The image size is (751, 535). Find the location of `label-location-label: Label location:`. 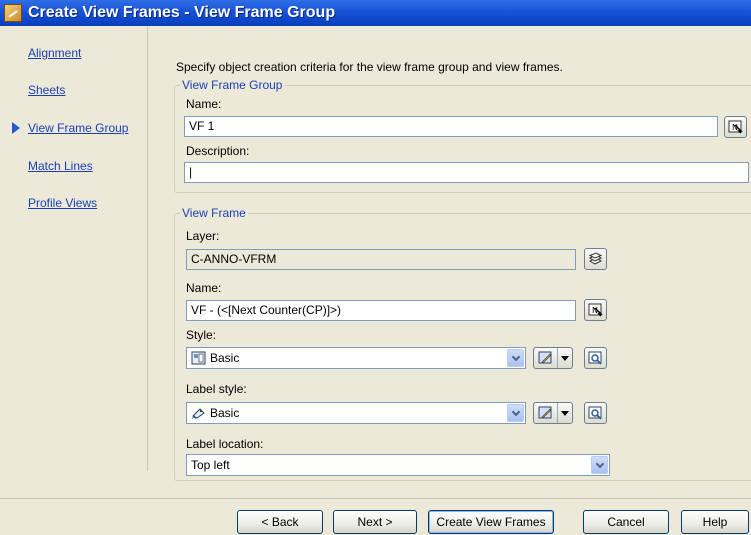

label-location-label: Label location: is located at coordinates (225, 444).